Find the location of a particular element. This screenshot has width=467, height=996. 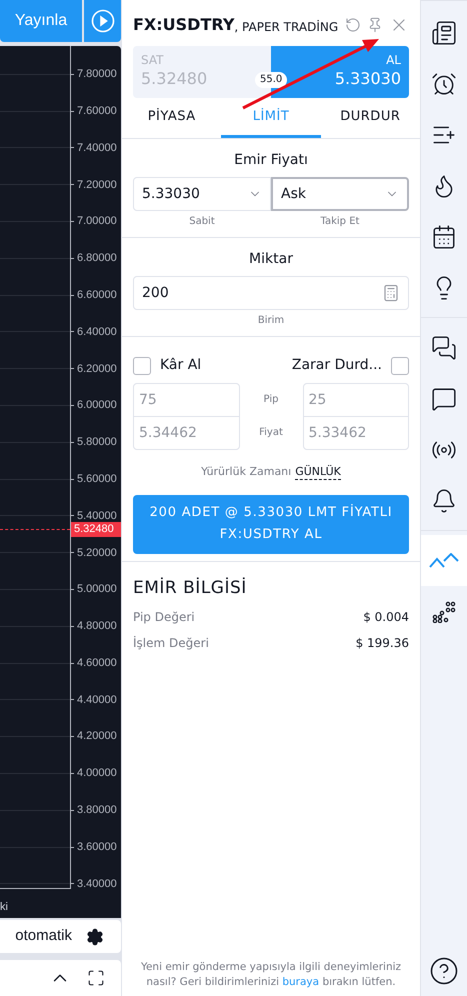

price-scale-label: 3.80000 is located at coordinates (97, 810).